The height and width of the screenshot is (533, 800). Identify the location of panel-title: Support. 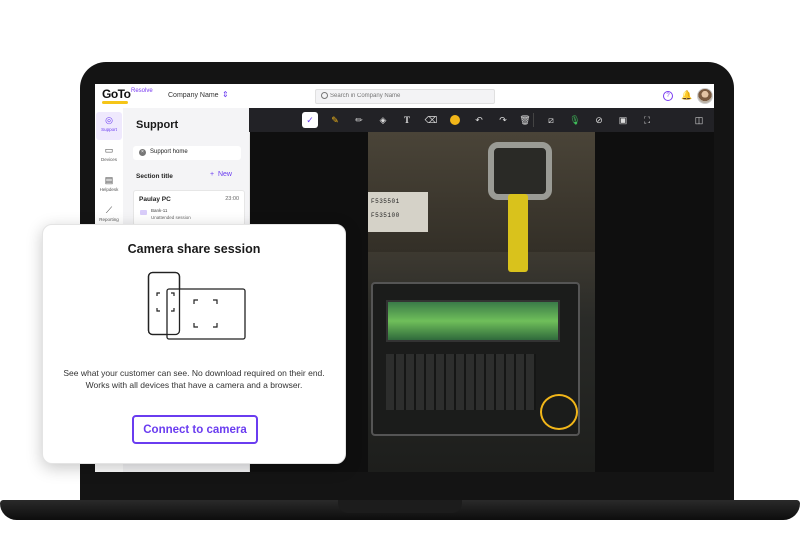
(157, 125).